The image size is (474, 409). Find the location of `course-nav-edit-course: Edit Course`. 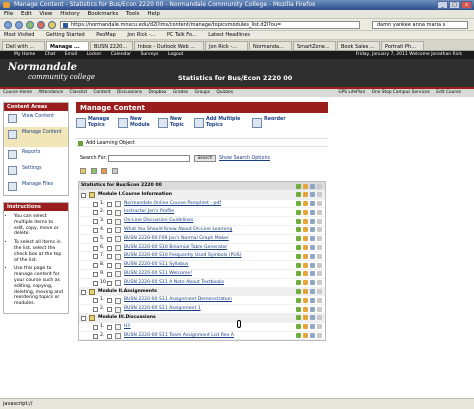

course-nav-edit-course: Edit Course is located at coordinates (448, 92).